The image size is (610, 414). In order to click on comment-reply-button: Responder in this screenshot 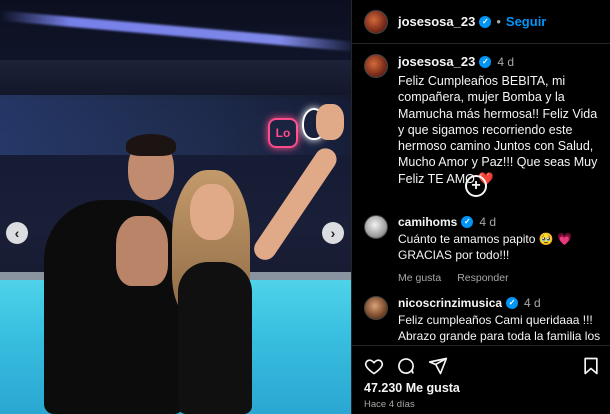, I will do `click(482, 278)`.